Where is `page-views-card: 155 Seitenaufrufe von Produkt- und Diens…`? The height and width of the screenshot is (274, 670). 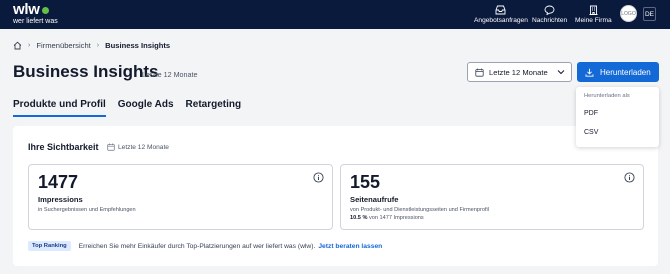
page-views-card: 155 Seitenaufrufe von Produkt- und Diens… is located at coordinates (492, 197).